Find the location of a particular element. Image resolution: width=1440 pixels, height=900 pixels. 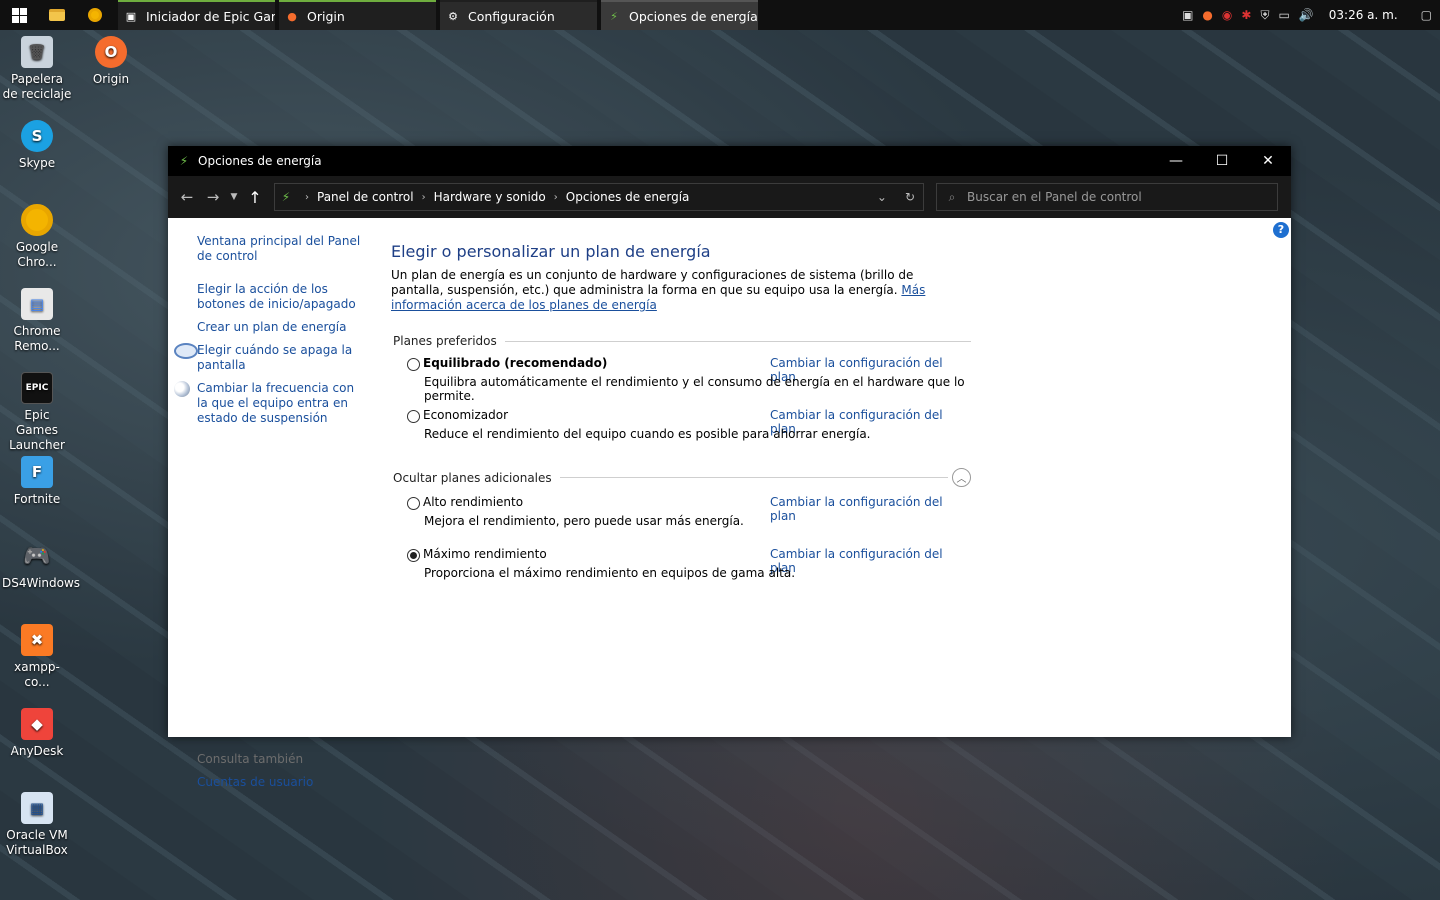

user-accounts-link: Cuentas de usuario is located at coordinates (255, 782).